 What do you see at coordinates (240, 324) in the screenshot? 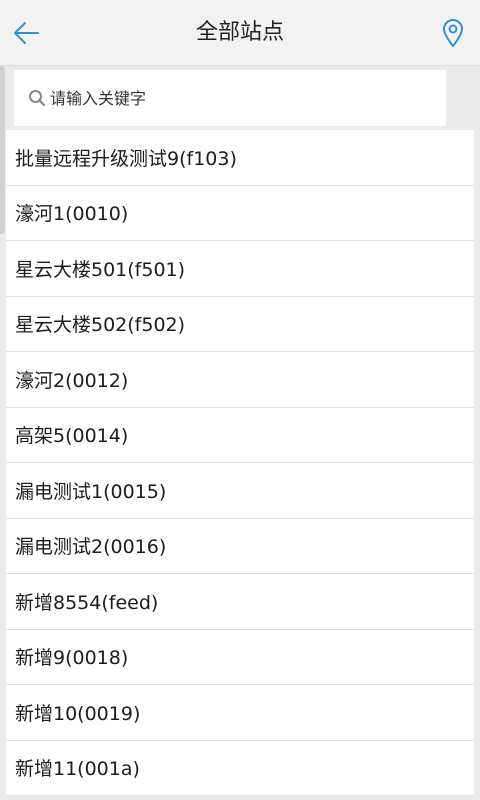
I see `station-list-item: 星云大楼502(f502)` at bounding box center [240, 324].